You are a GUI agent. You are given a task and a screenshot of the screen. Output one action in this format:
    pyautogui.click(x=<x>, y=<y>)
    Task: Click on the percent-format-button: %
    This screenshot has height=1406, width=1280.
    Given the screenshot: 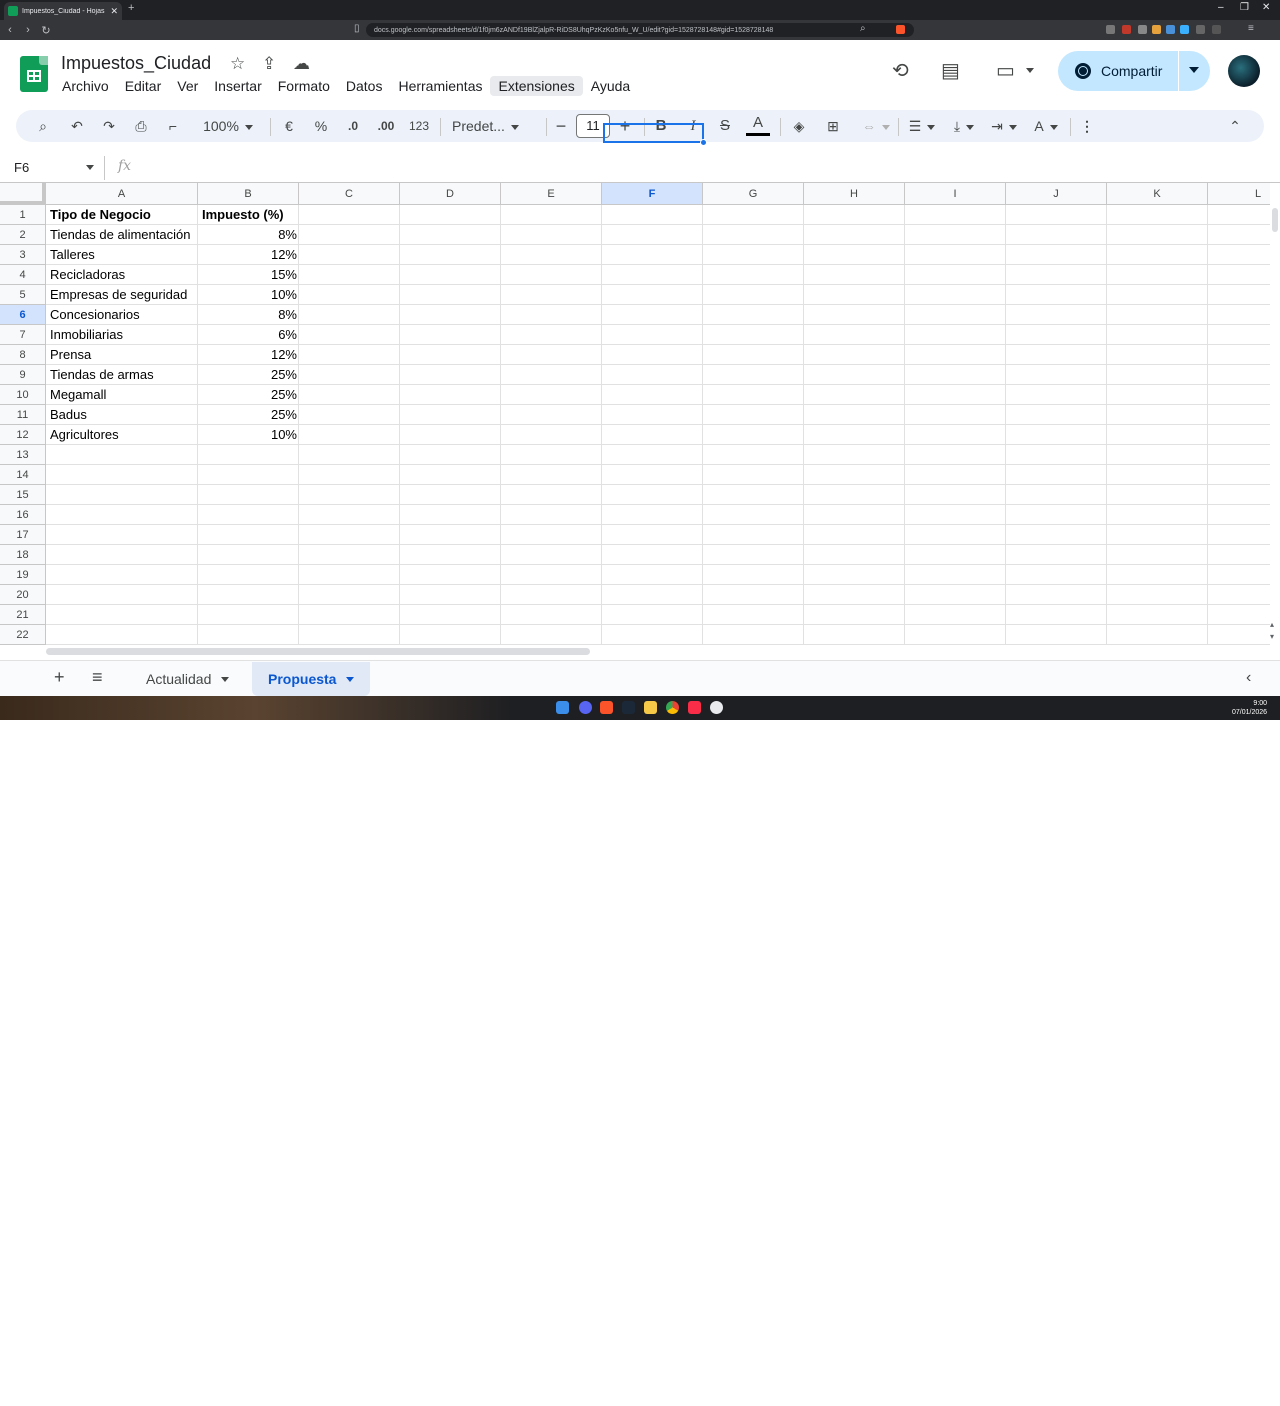 What is the action you would take?
    pyautogui.click(x=321, y=126)
    